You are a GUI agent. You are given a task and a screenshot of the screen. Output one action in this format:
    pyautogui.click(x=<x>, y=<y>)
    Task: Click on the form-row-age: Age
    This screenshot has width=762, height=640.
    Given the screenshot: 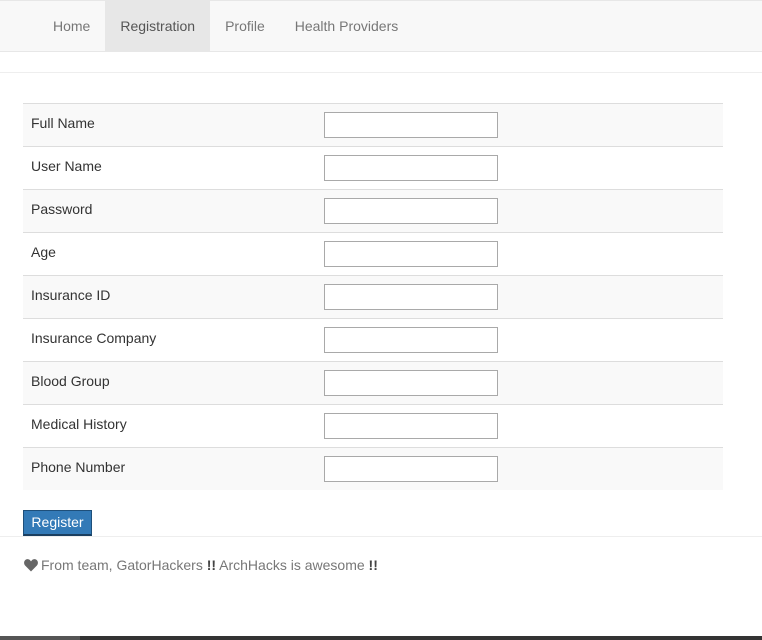 What is the action you would take?
    pyautogui.click(x=373, y=253)
    